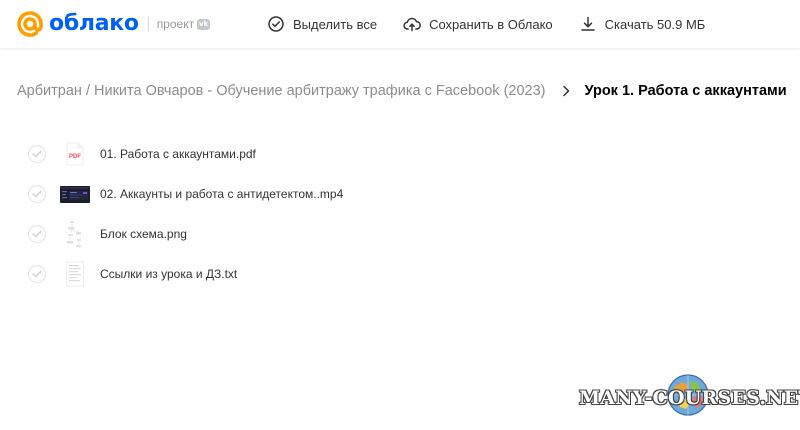 This screenshot has width=800, height=430. Describe the element at coordinates (491, 24) in the screenshot. I see `save-to-cloud-label: Сохранить в Облако` at that location.